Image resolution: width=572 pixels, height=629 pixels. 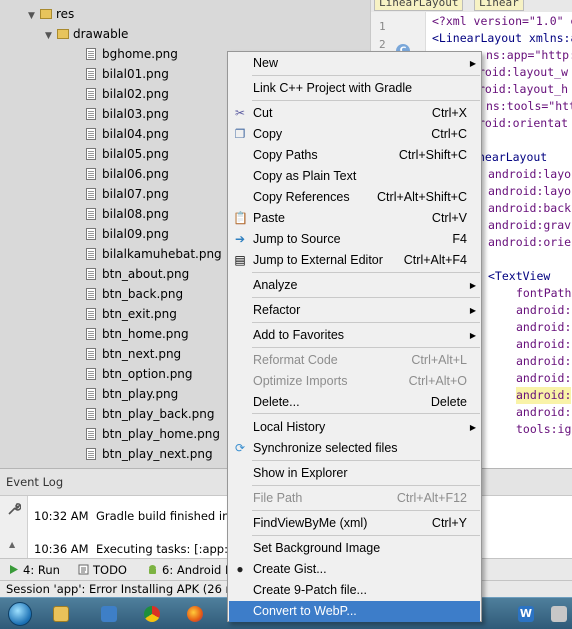 What do you see at coordinates (83, 569) in the screenshot?
I see `todo-icon` at bounding box center [83, 569].